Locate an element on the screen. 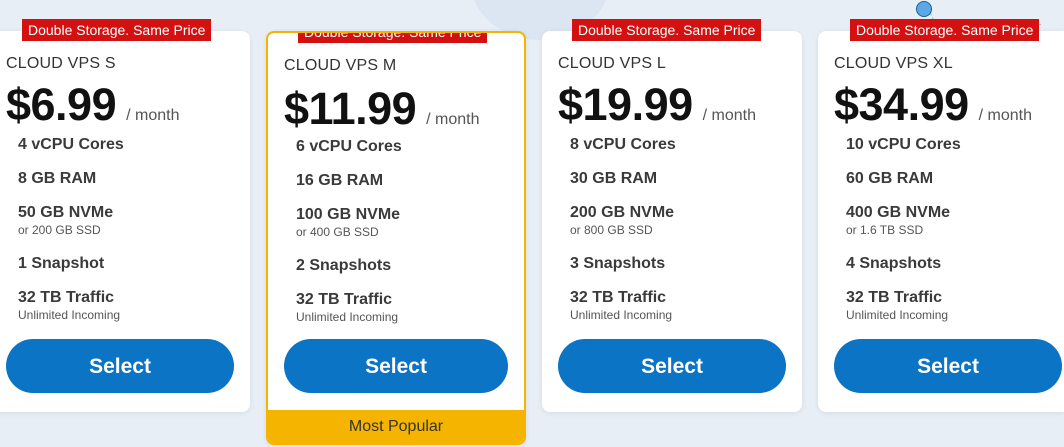 This screenshot has width=1064, height=447. feature-note: or 800 GB SSD is located at coordinates (611, 230).